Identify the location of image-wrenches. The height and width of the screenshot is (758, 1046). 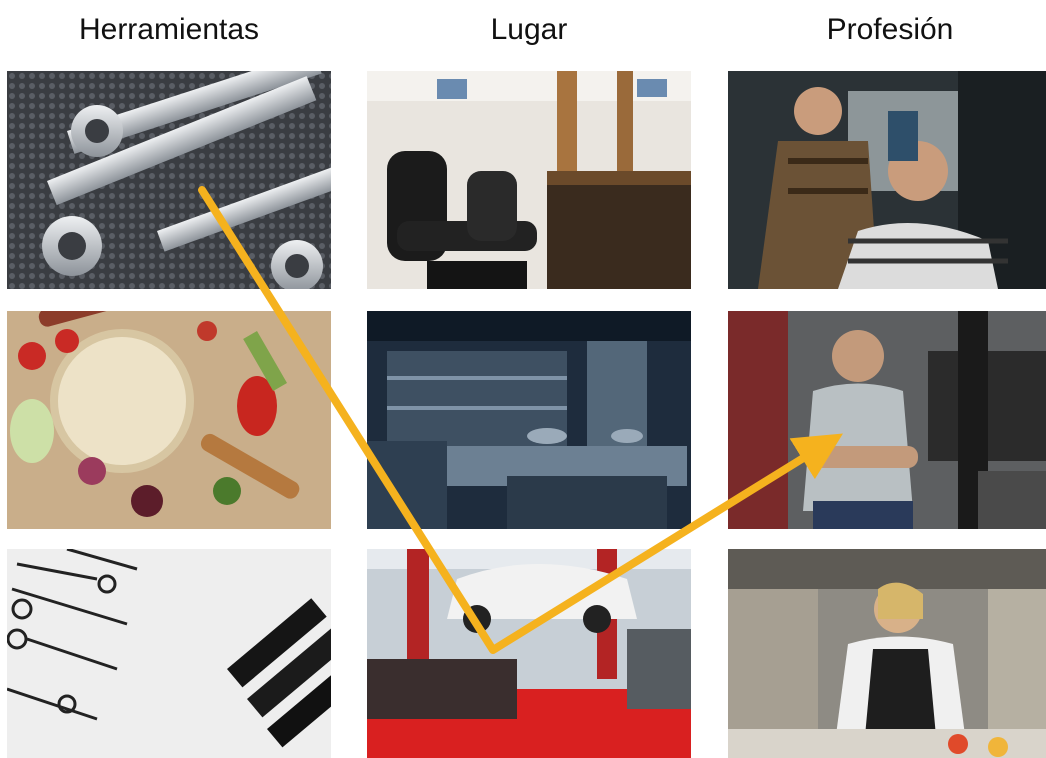
(169, 180).